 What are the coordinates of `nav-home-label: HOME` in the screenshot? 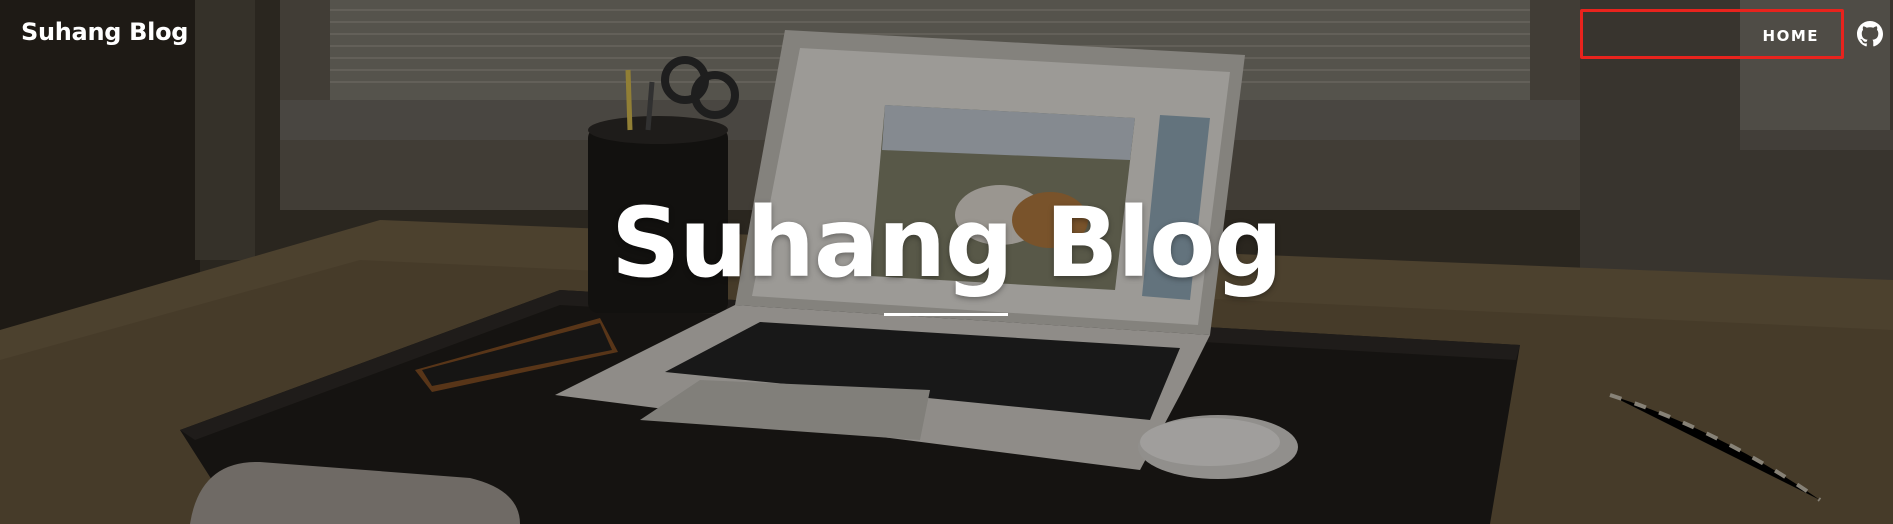 It's located at (1790, 36).